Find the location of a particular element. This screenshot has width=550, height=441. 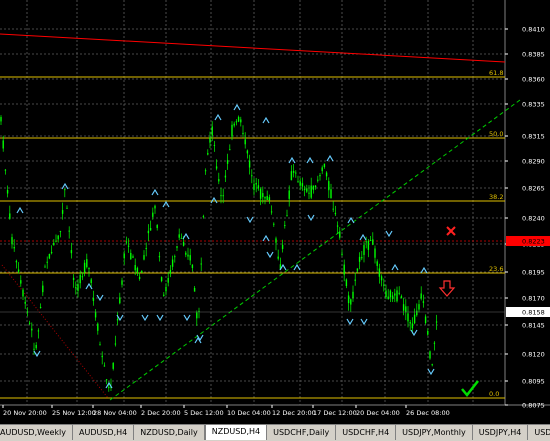

tab-nzdusd-h4: NZDUSD,H4 is located at coordinates (236, 432).